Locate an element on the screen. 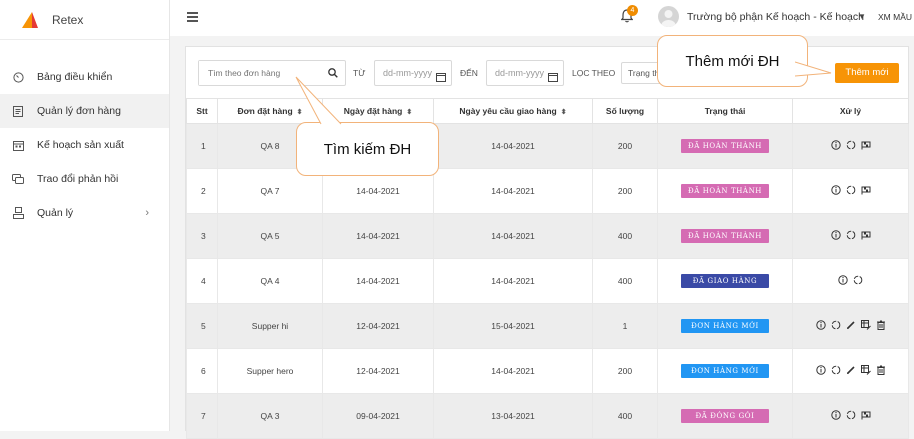 This screenshot has width=914, height=439. col-header-label: Ngày yêu cầu giao hàng is located at coordinates (508, 111).